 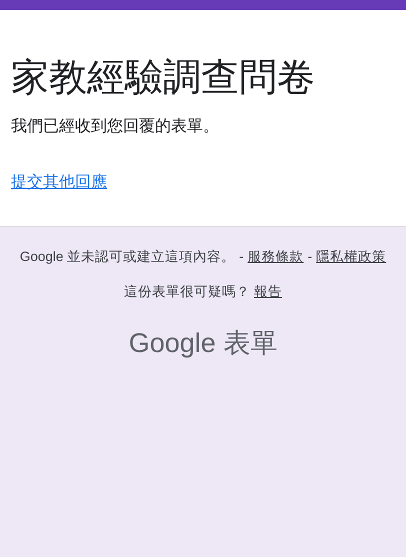 I want to click on report-link: 報告, so click(x=268, y=292).